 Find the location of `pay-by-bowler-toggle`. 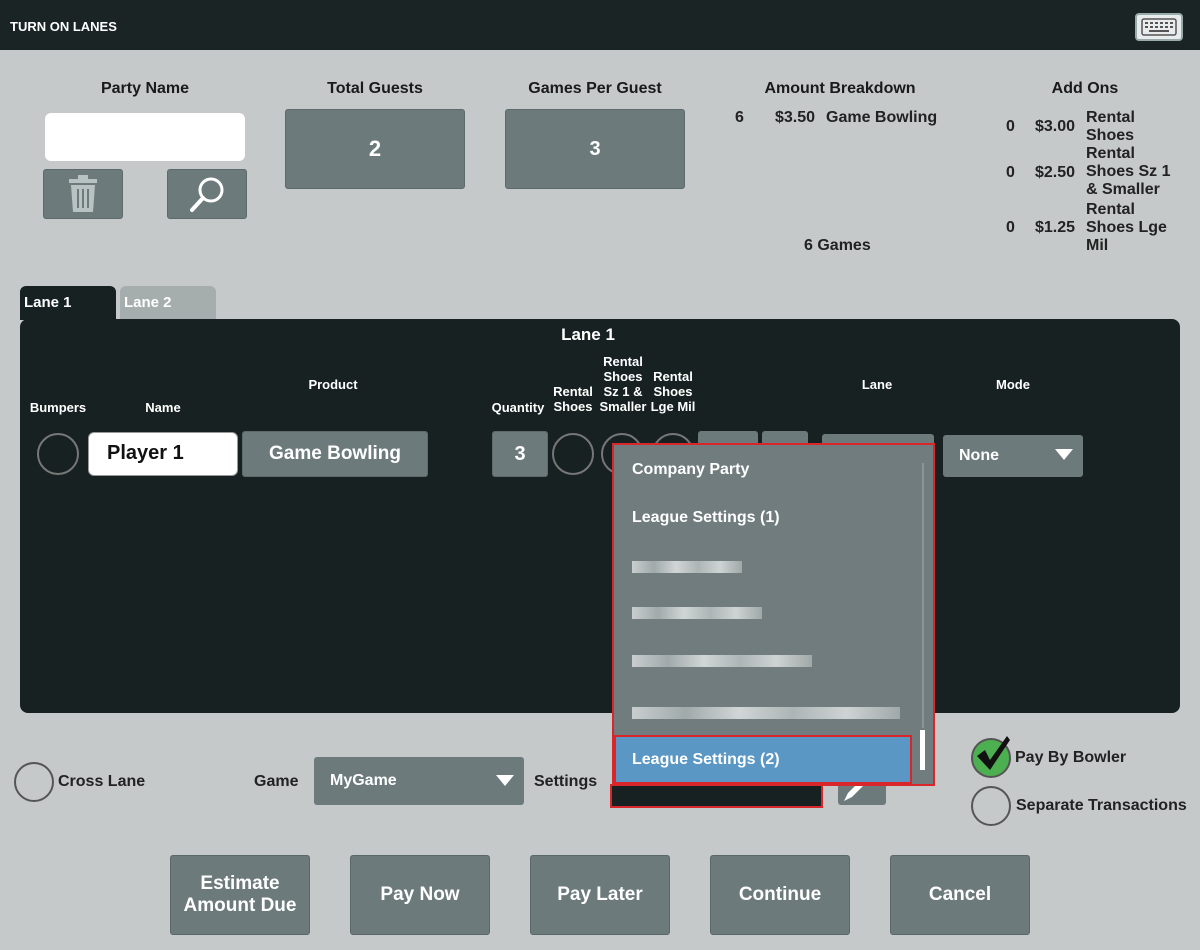

pay-by-bowler-toggle is located at coordinates (991, 757).